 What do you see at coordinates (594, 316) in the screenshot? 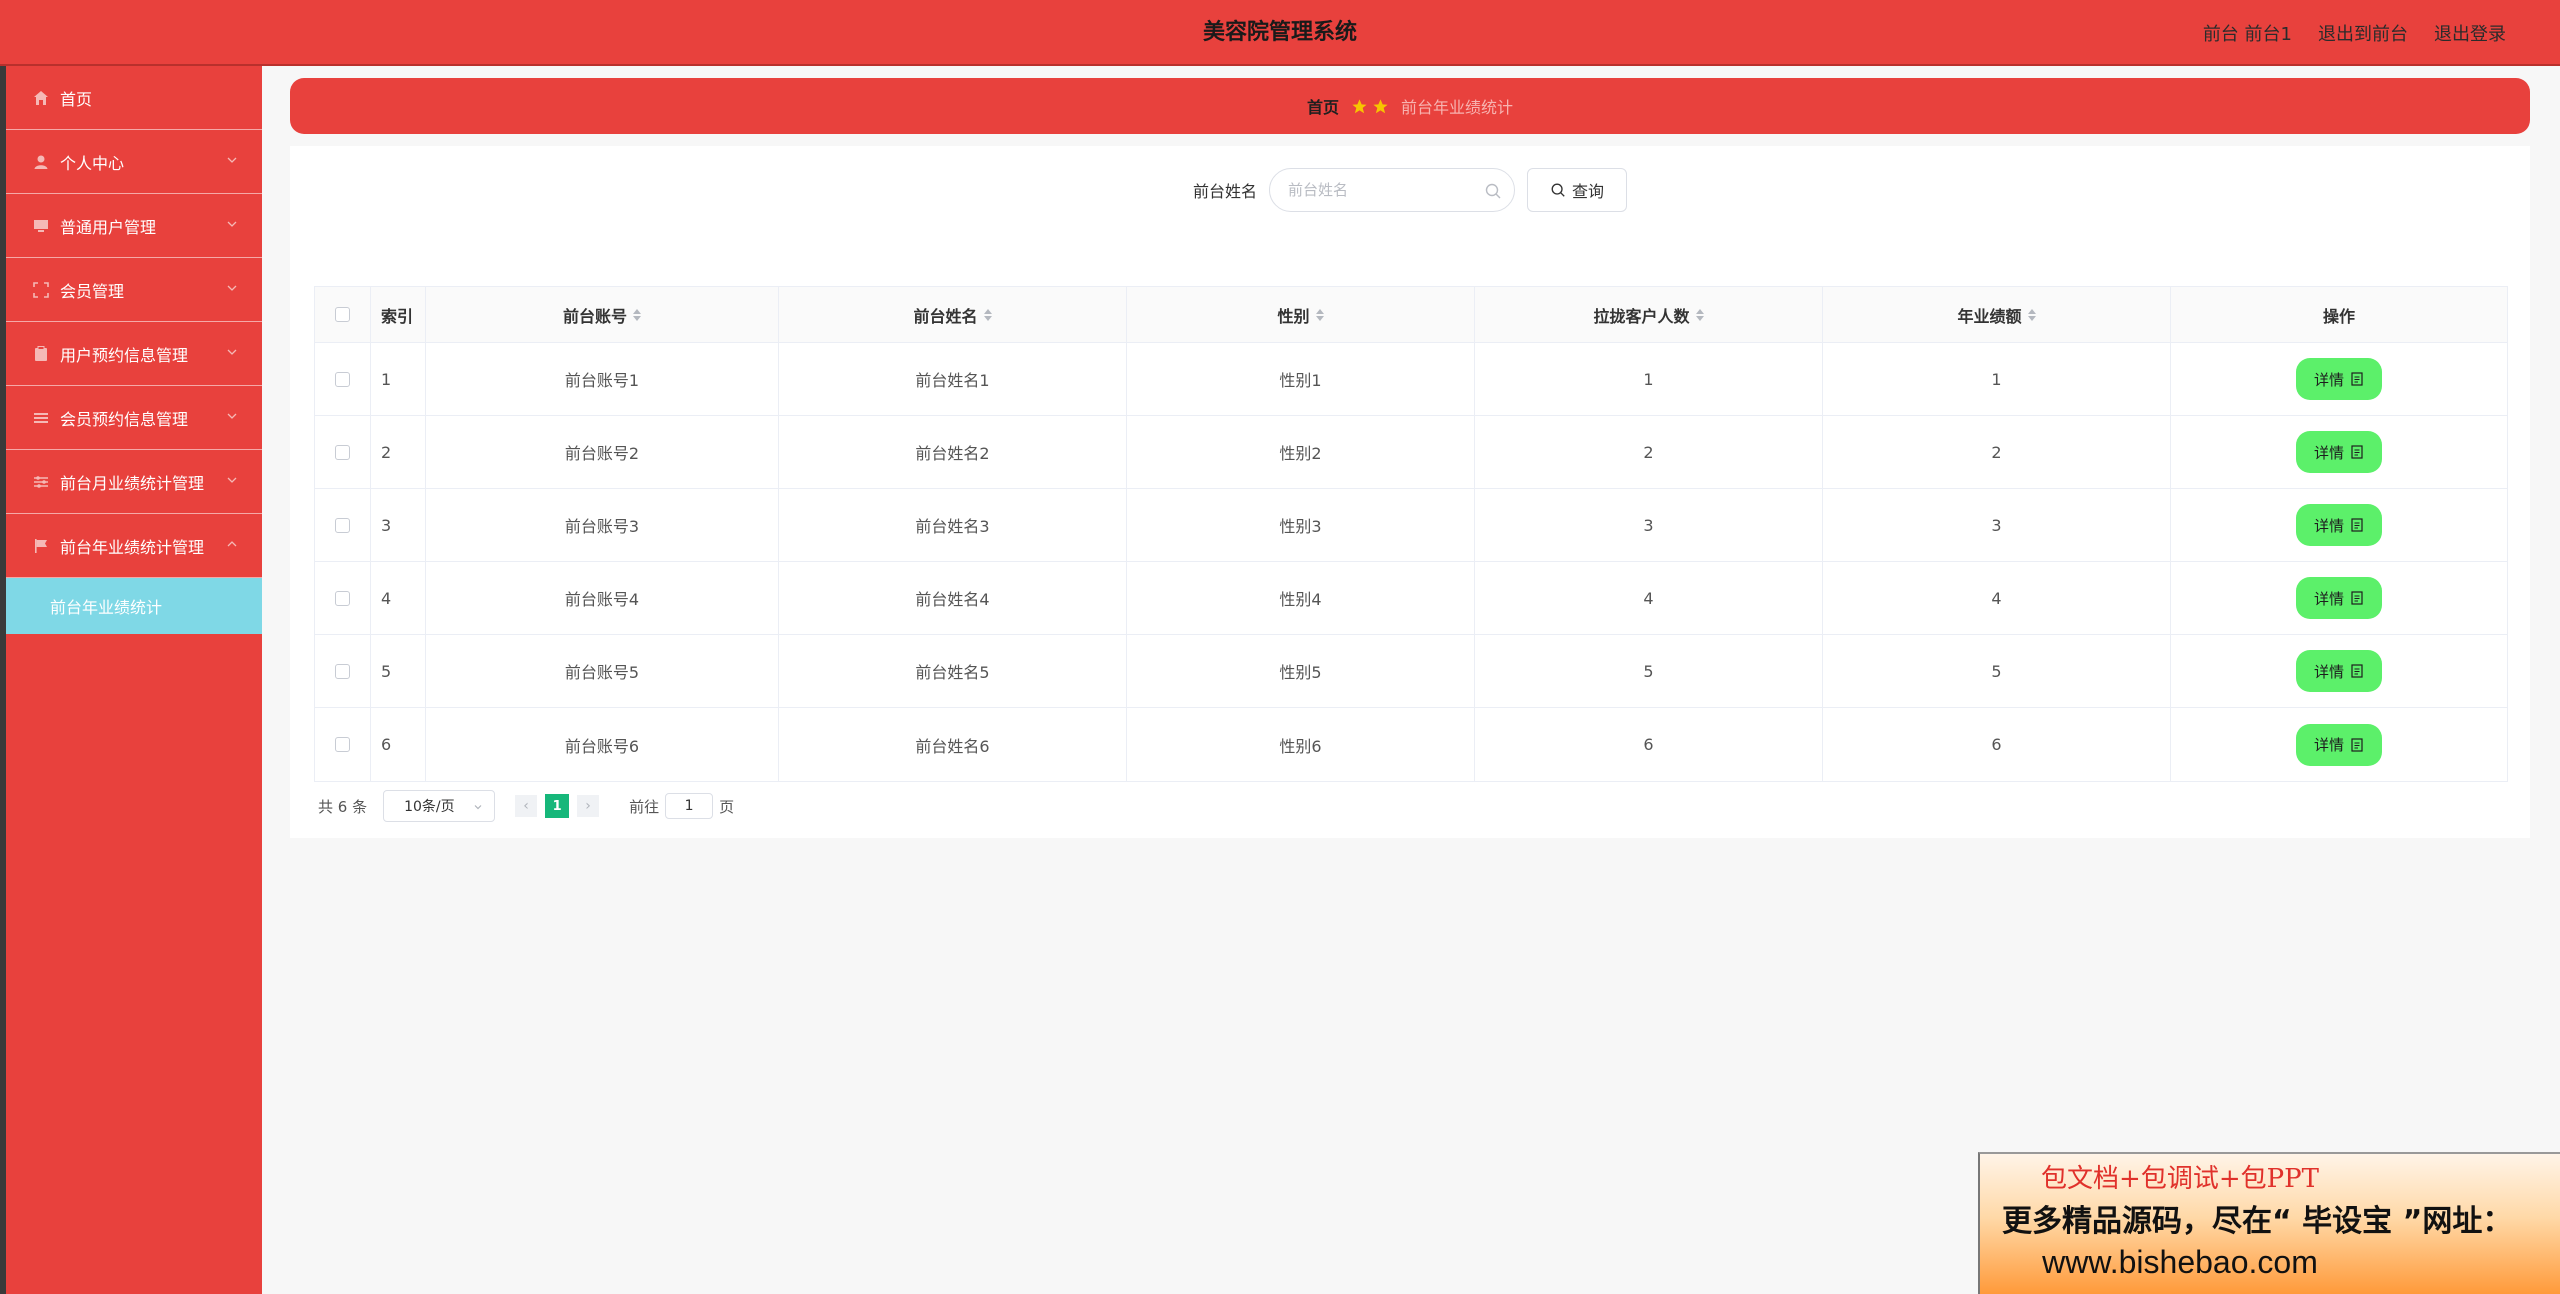
I see `column-header-label: 前台账号` at bounding box center [594, 316].